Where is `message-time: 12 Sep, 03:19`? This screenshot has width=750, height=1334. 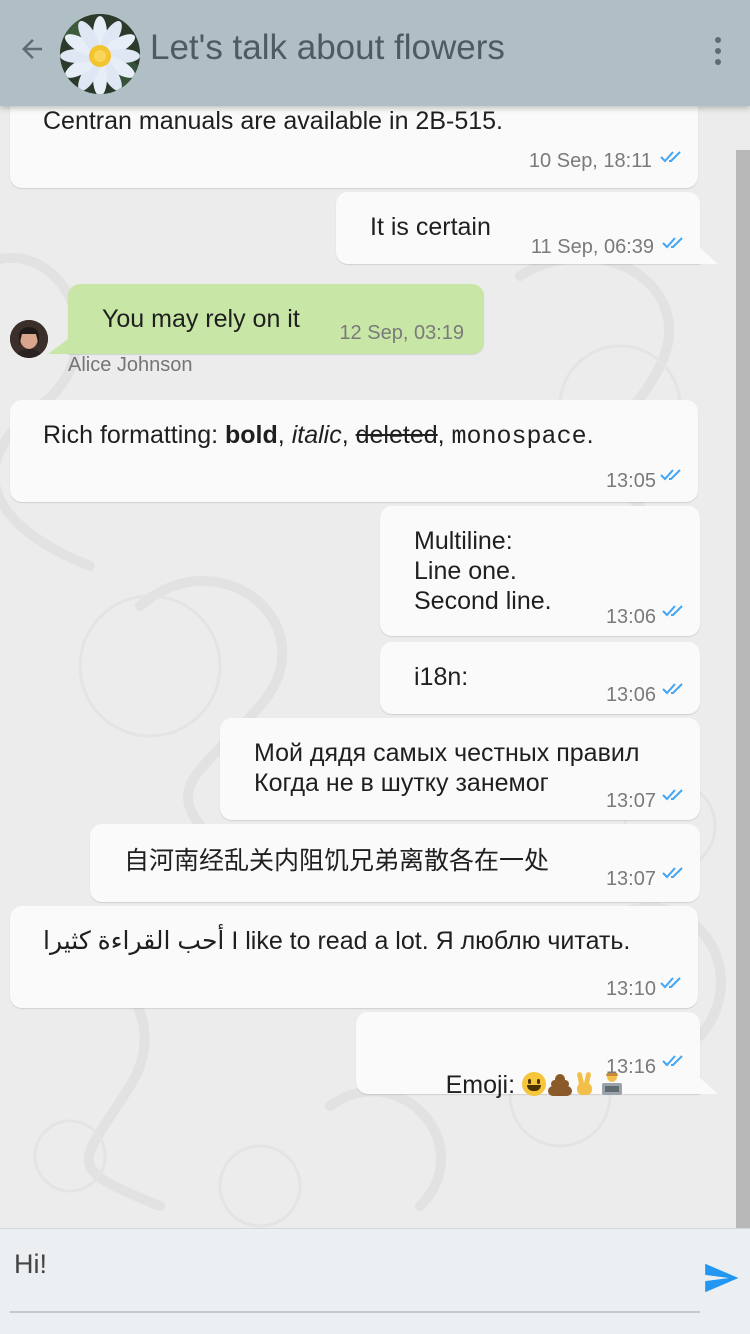
message-time: 12 Sep, 03:19 is located at coordinates (401, 333).